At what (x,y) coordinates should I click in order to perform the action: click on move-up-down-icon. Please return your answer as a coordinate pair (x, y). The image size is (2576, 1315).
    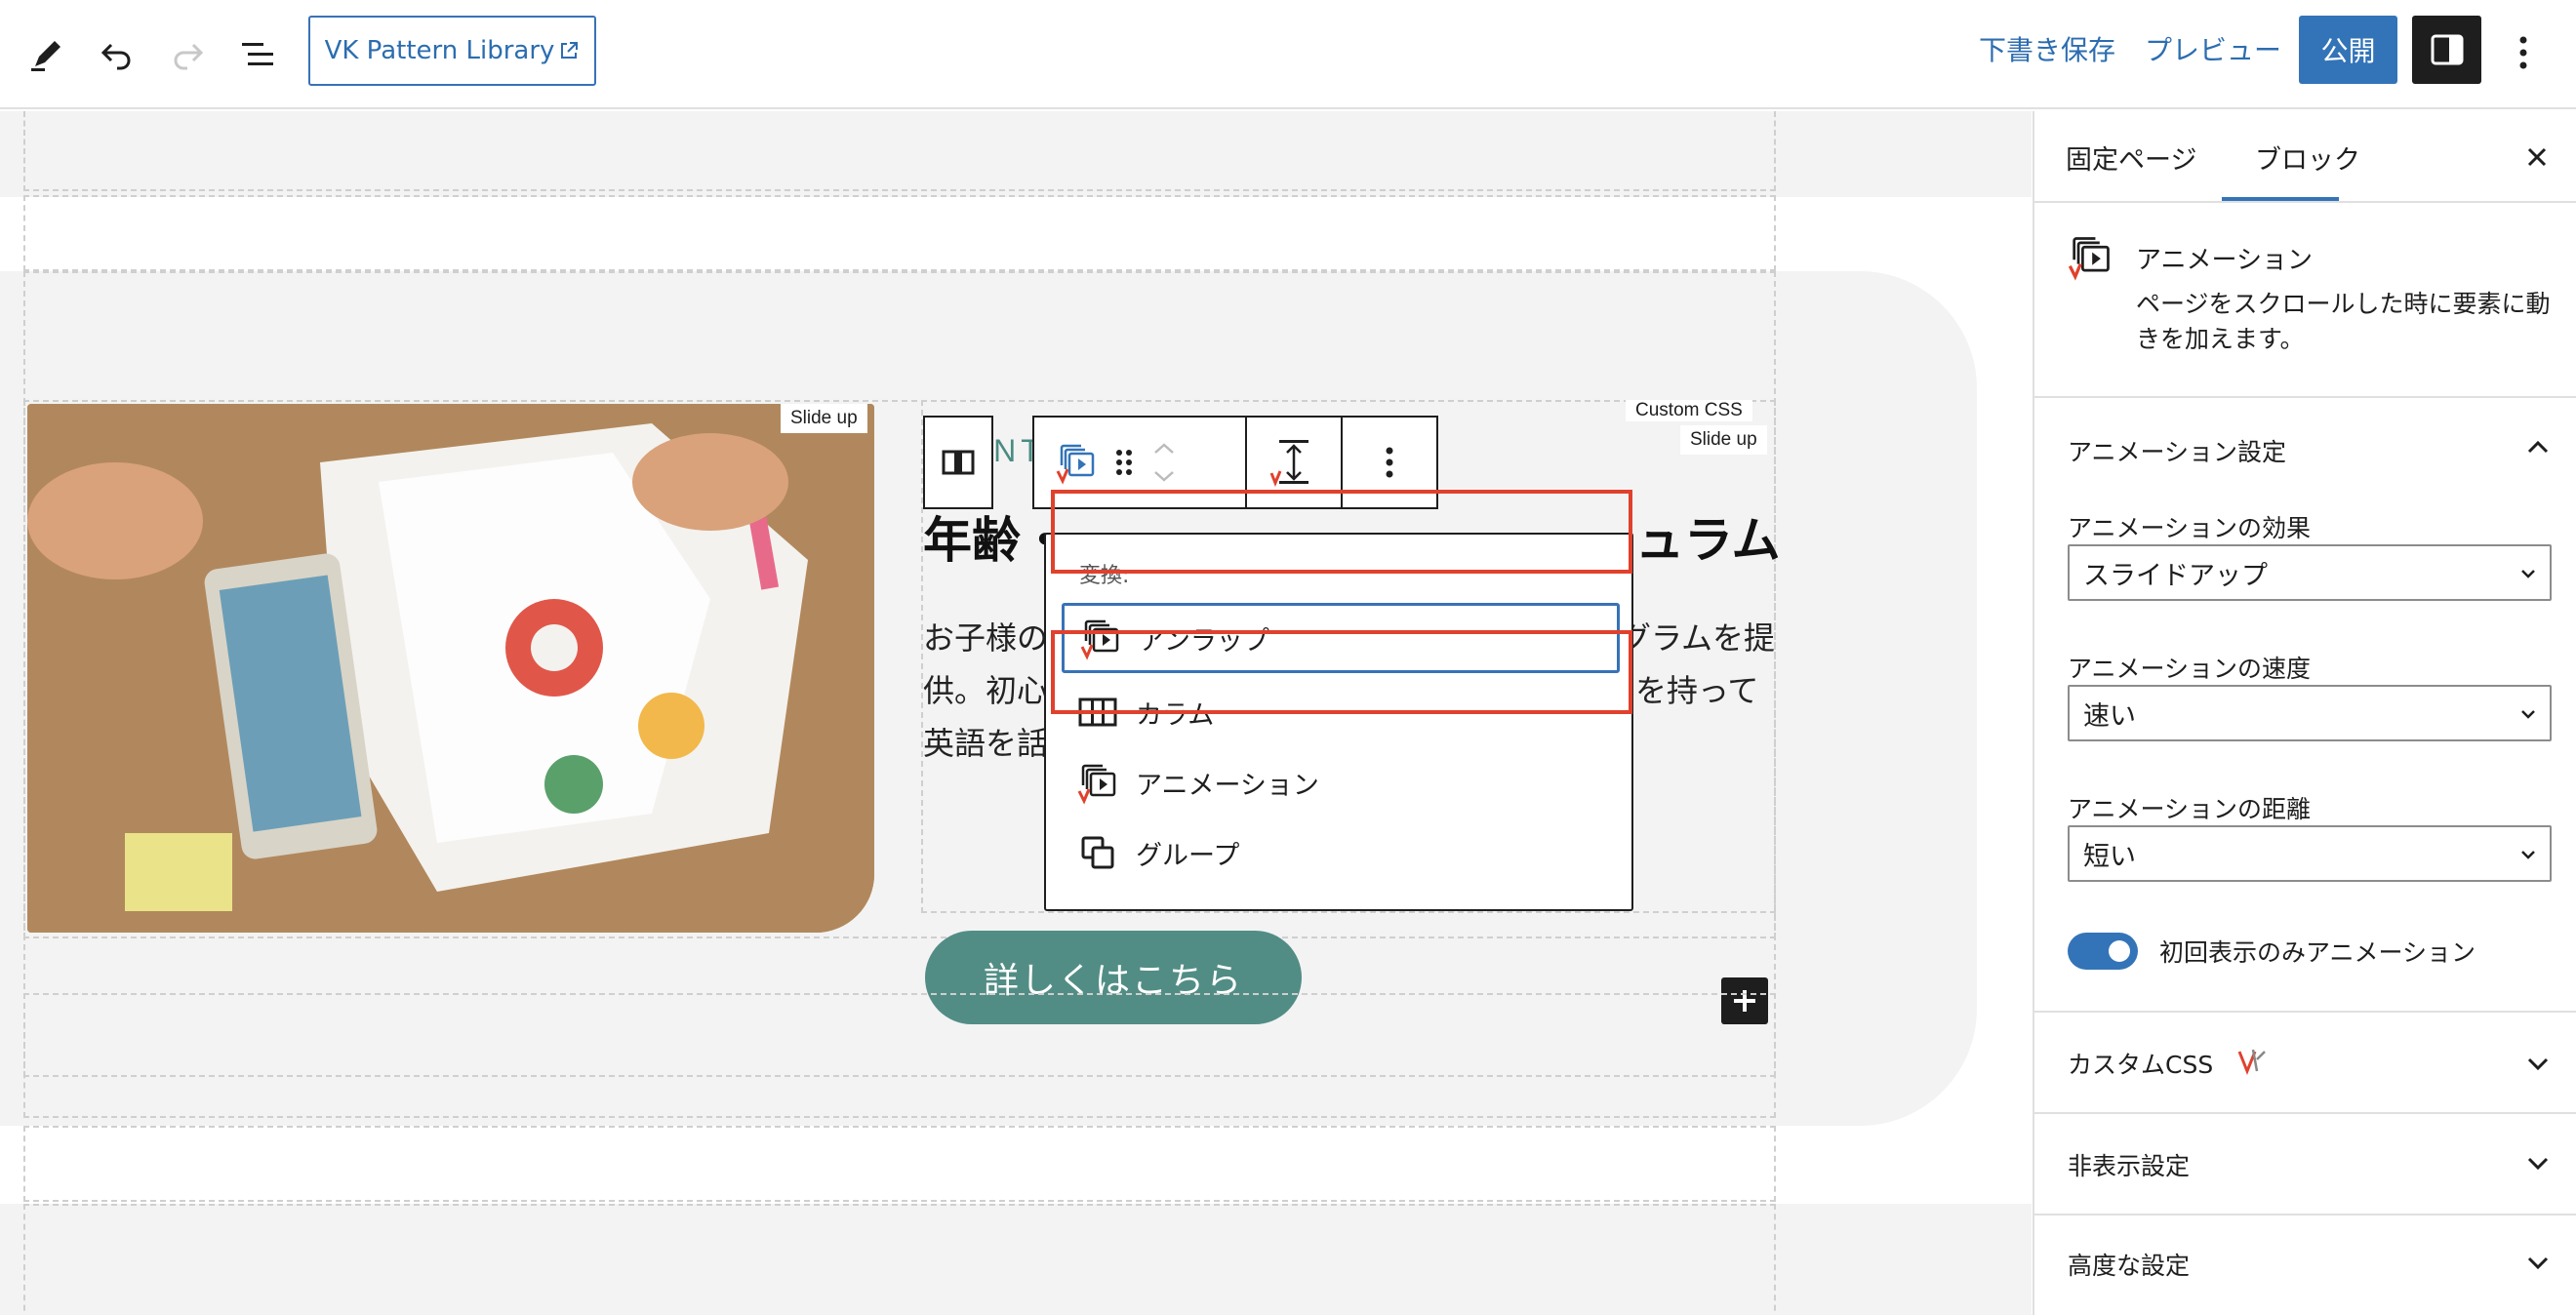
    Looking at the image, I should click on (1164, 463).